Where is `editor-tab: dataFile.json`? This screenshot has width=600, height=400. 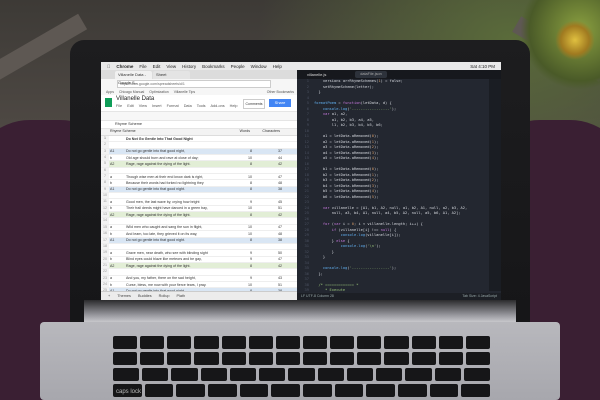
editor-tab: dataFile.json is located at coordinates (371, 74).